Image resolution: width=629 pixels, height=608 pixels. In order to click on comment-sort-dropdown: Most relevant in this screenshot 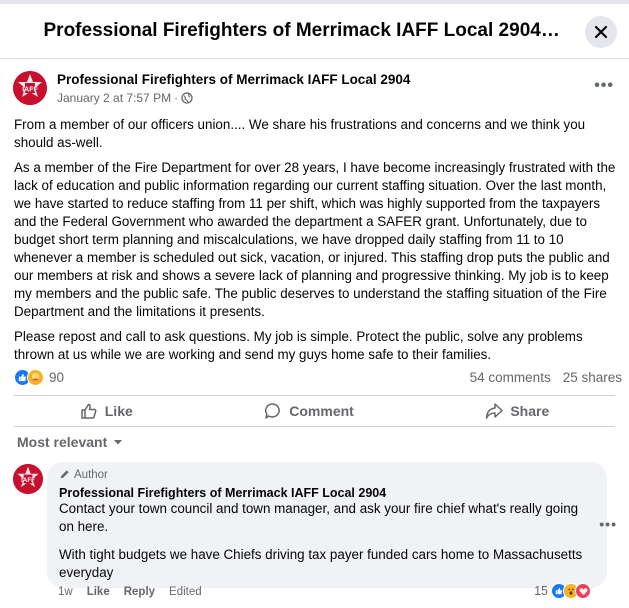, I will do `click(70, 442)`.